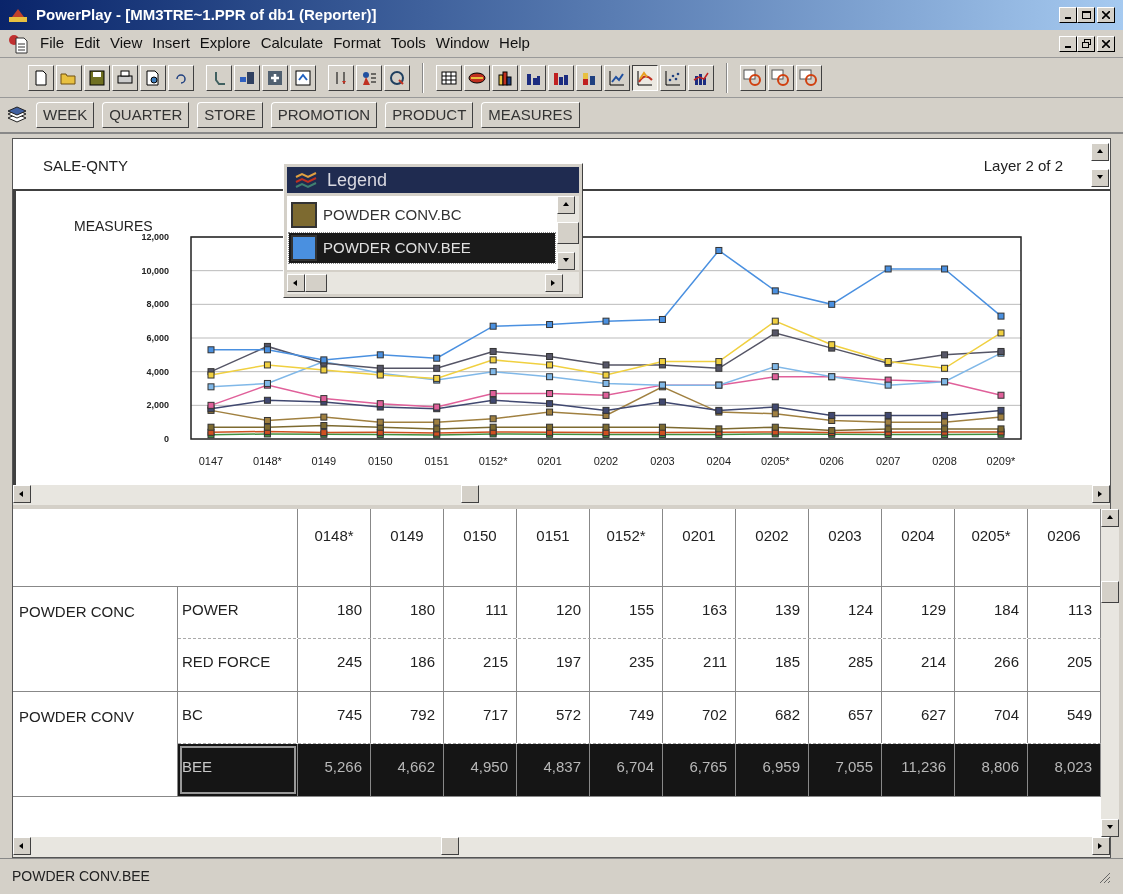 This screenshot has height=894, width=1123. I want to click on status-text: POWDER CONV.BEE, so click(81, 876).